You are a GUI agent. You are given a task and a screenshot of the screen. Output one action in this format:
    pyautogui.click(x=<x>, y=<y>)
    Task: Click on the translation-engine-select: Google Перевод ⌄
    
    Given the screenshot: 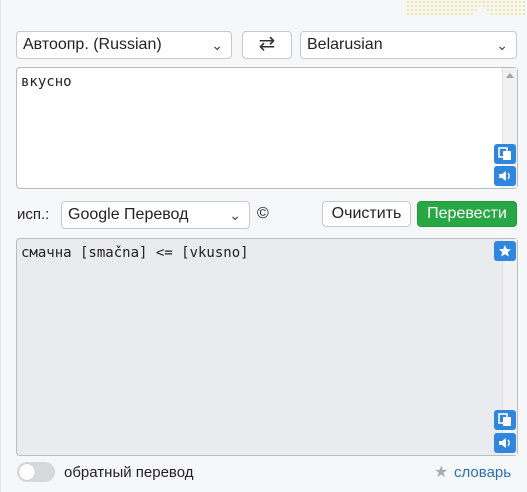 What is the action you would take?
    pyautogui.click(x=155, y=215)
    